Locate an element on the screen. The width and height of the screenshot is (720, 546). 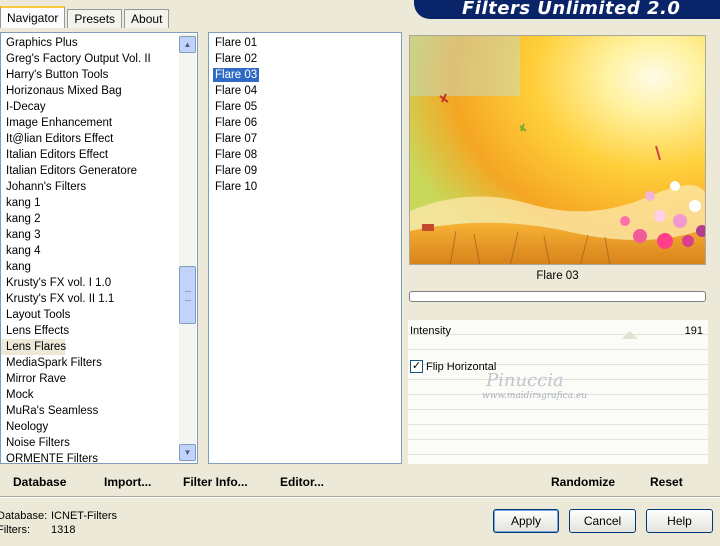
category-item: MuRa's Seamless is located at coordinates (99, 411).